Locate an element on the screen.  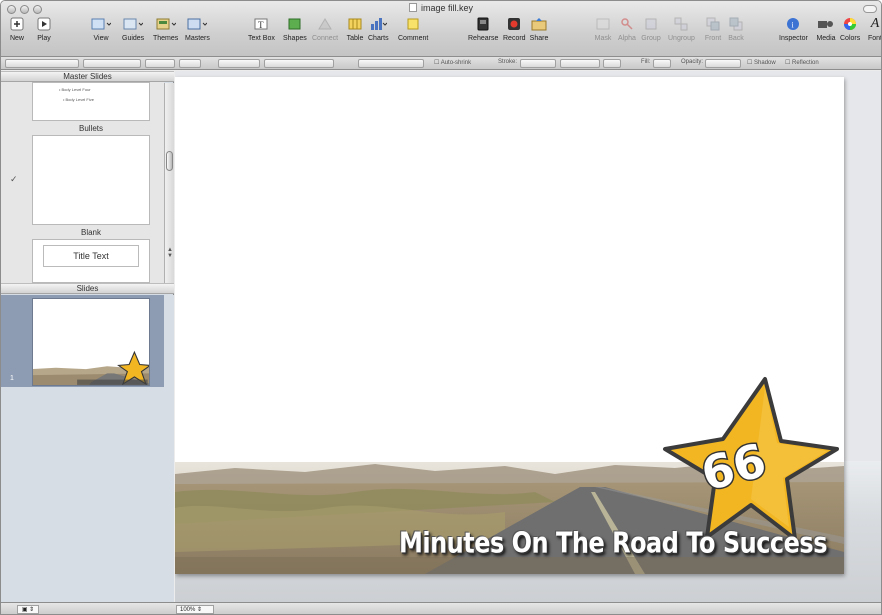
toolbar-media-label: Media is located at coordinates (826, 38).